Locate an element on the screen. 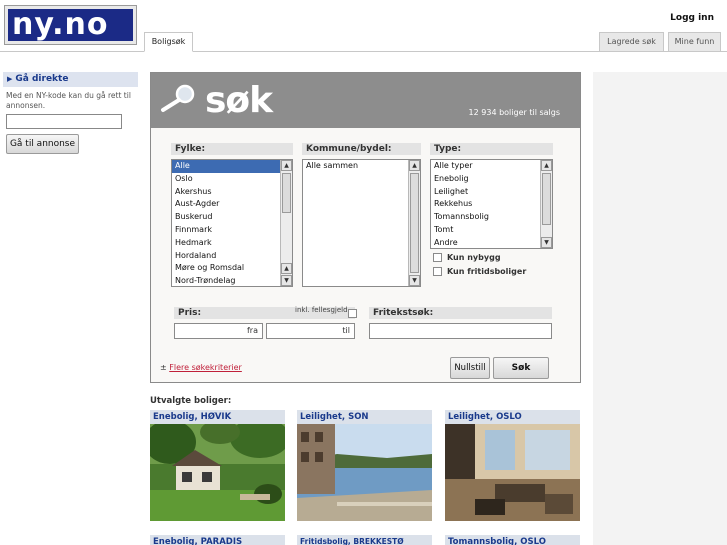 The height and width of the screenshot is (545, 727). tab-boligsok: Boligsøk is located at coordinates (168, 42).